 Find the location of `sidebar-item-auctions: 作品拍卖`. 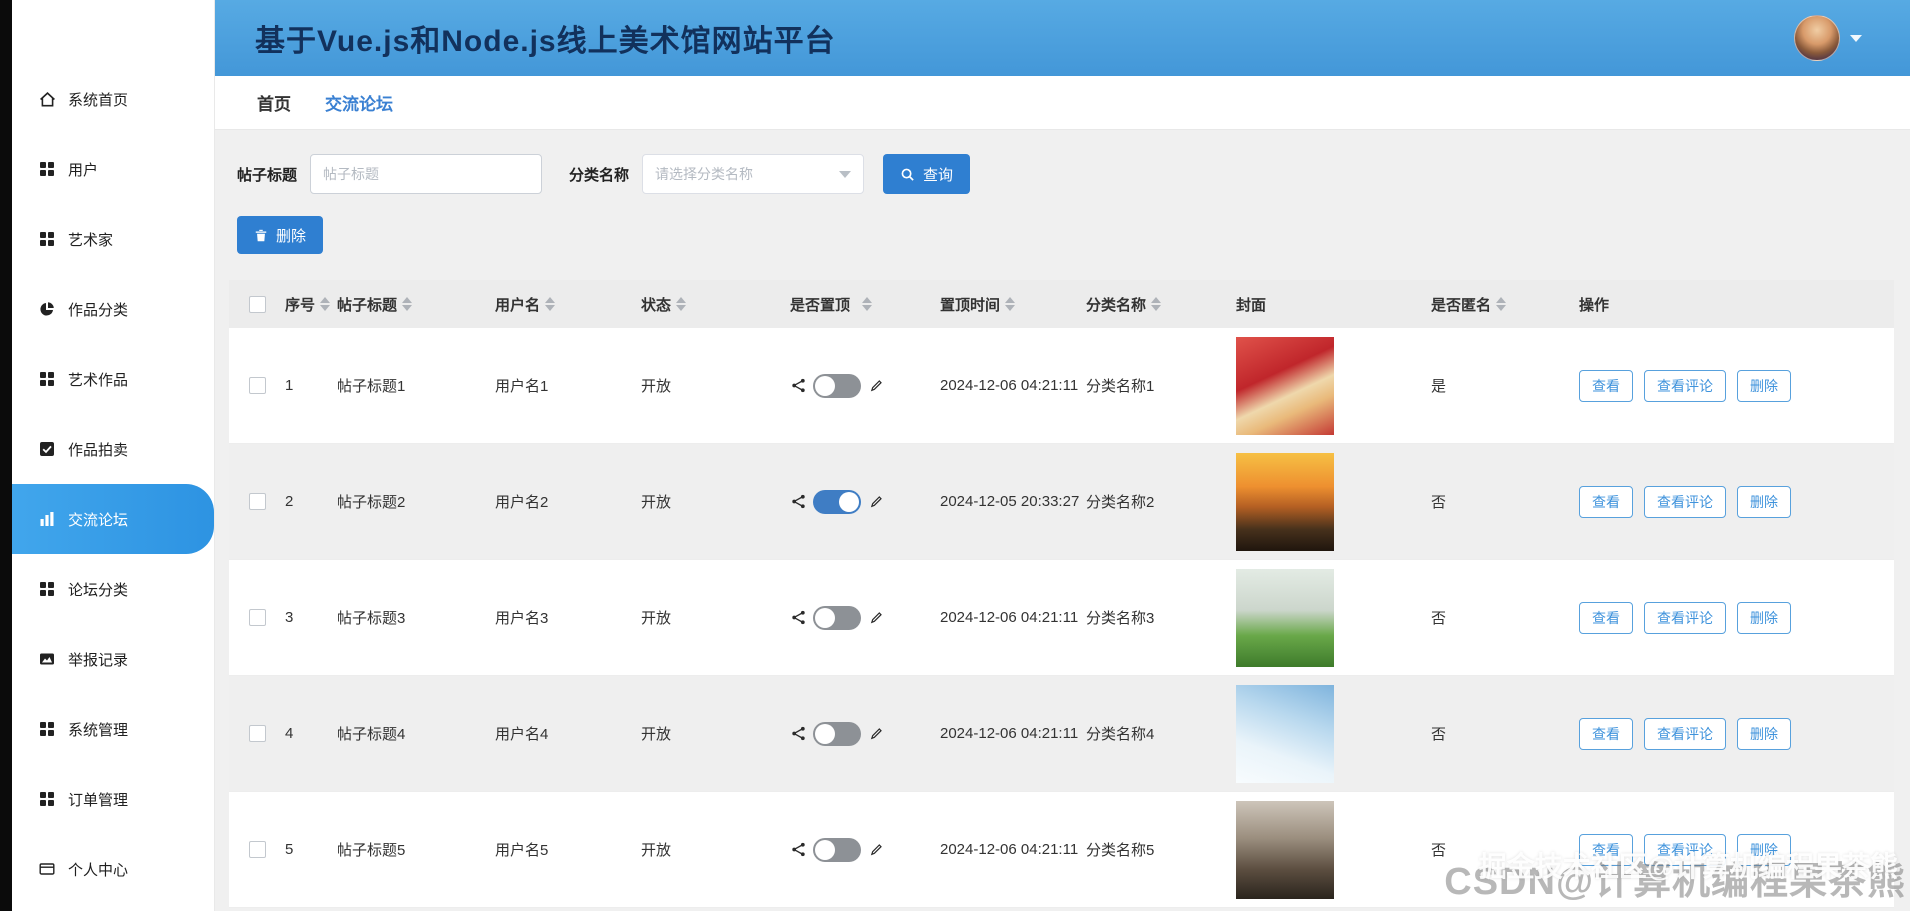

sidebar-item-auctions: 作品拍卖 is located at coordinates (113, 449).